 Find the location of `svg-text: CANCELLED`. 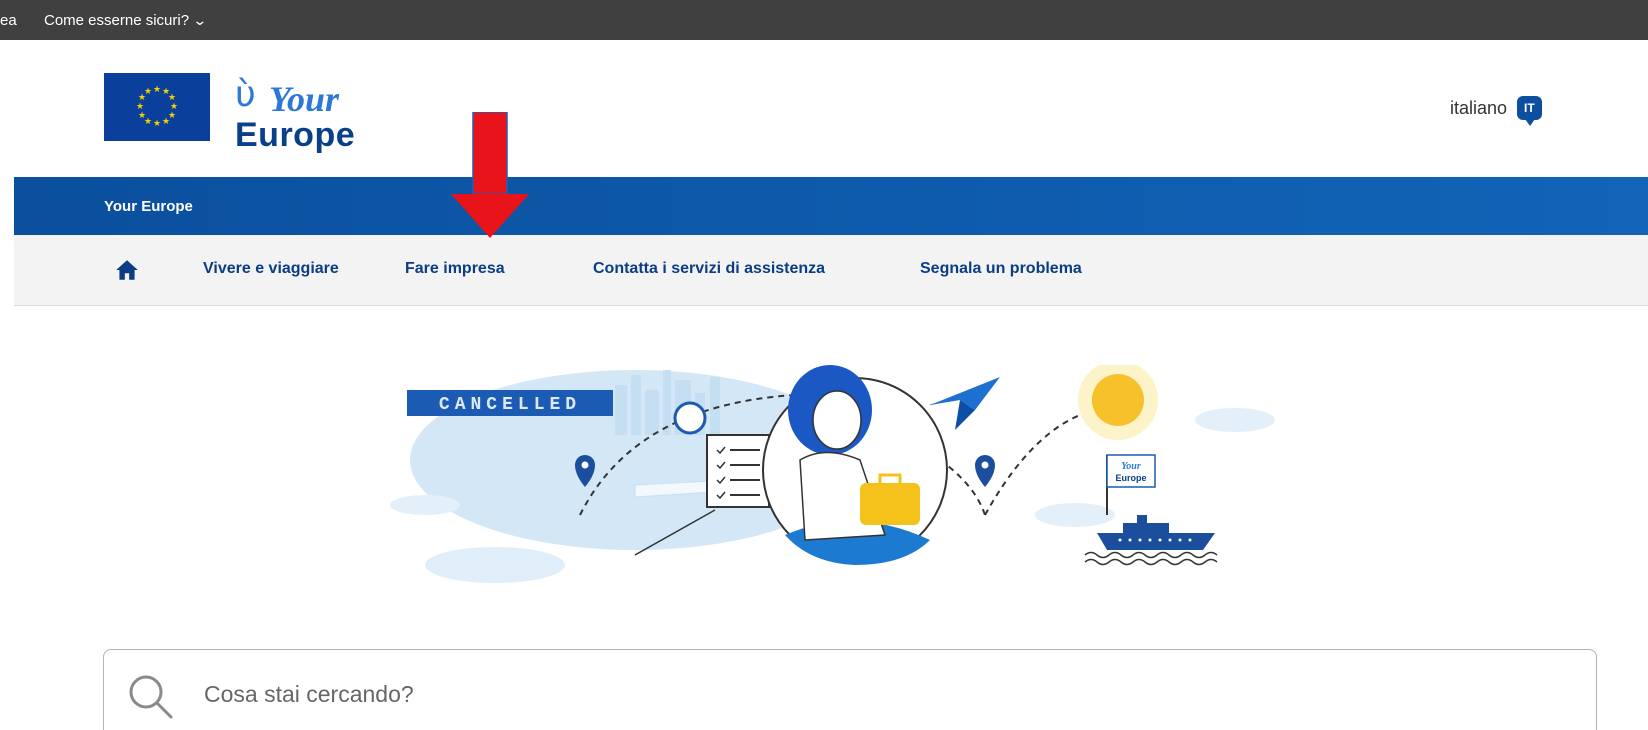

svg-text: CANCELLED is located at coordinates (510, 405).